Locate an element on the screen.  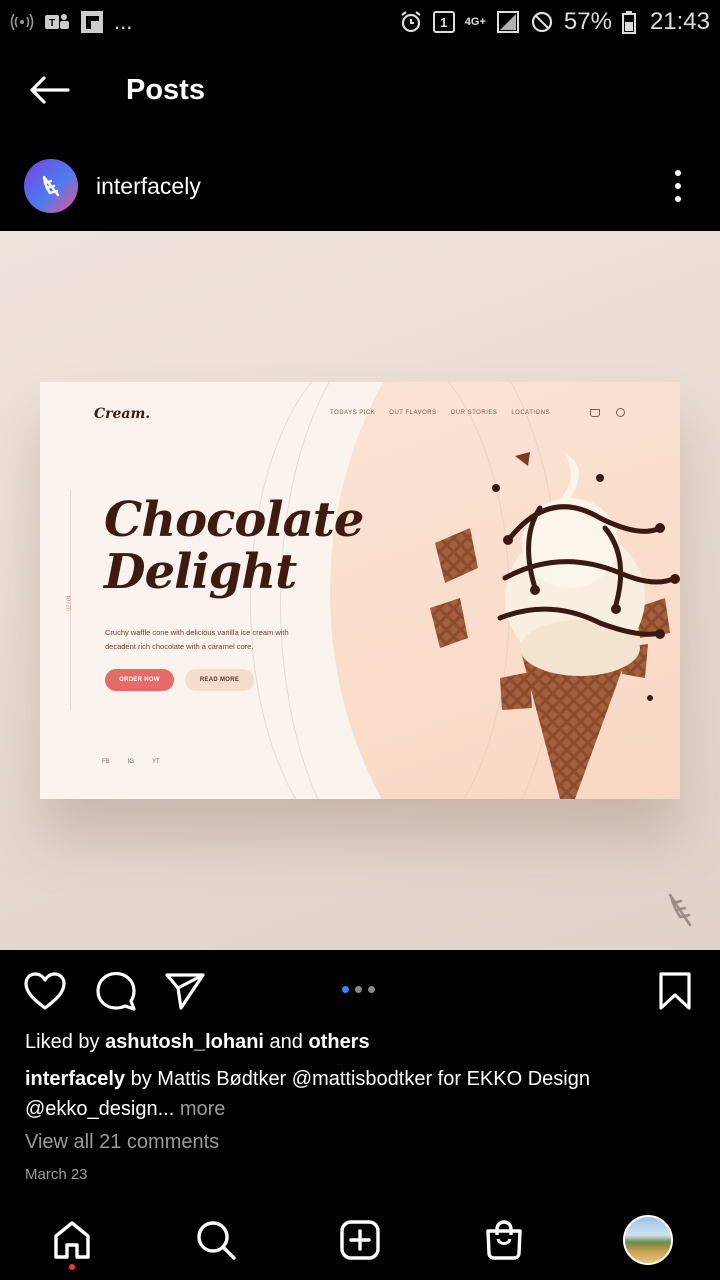
heart-icon is located at coordinates (45, 991).